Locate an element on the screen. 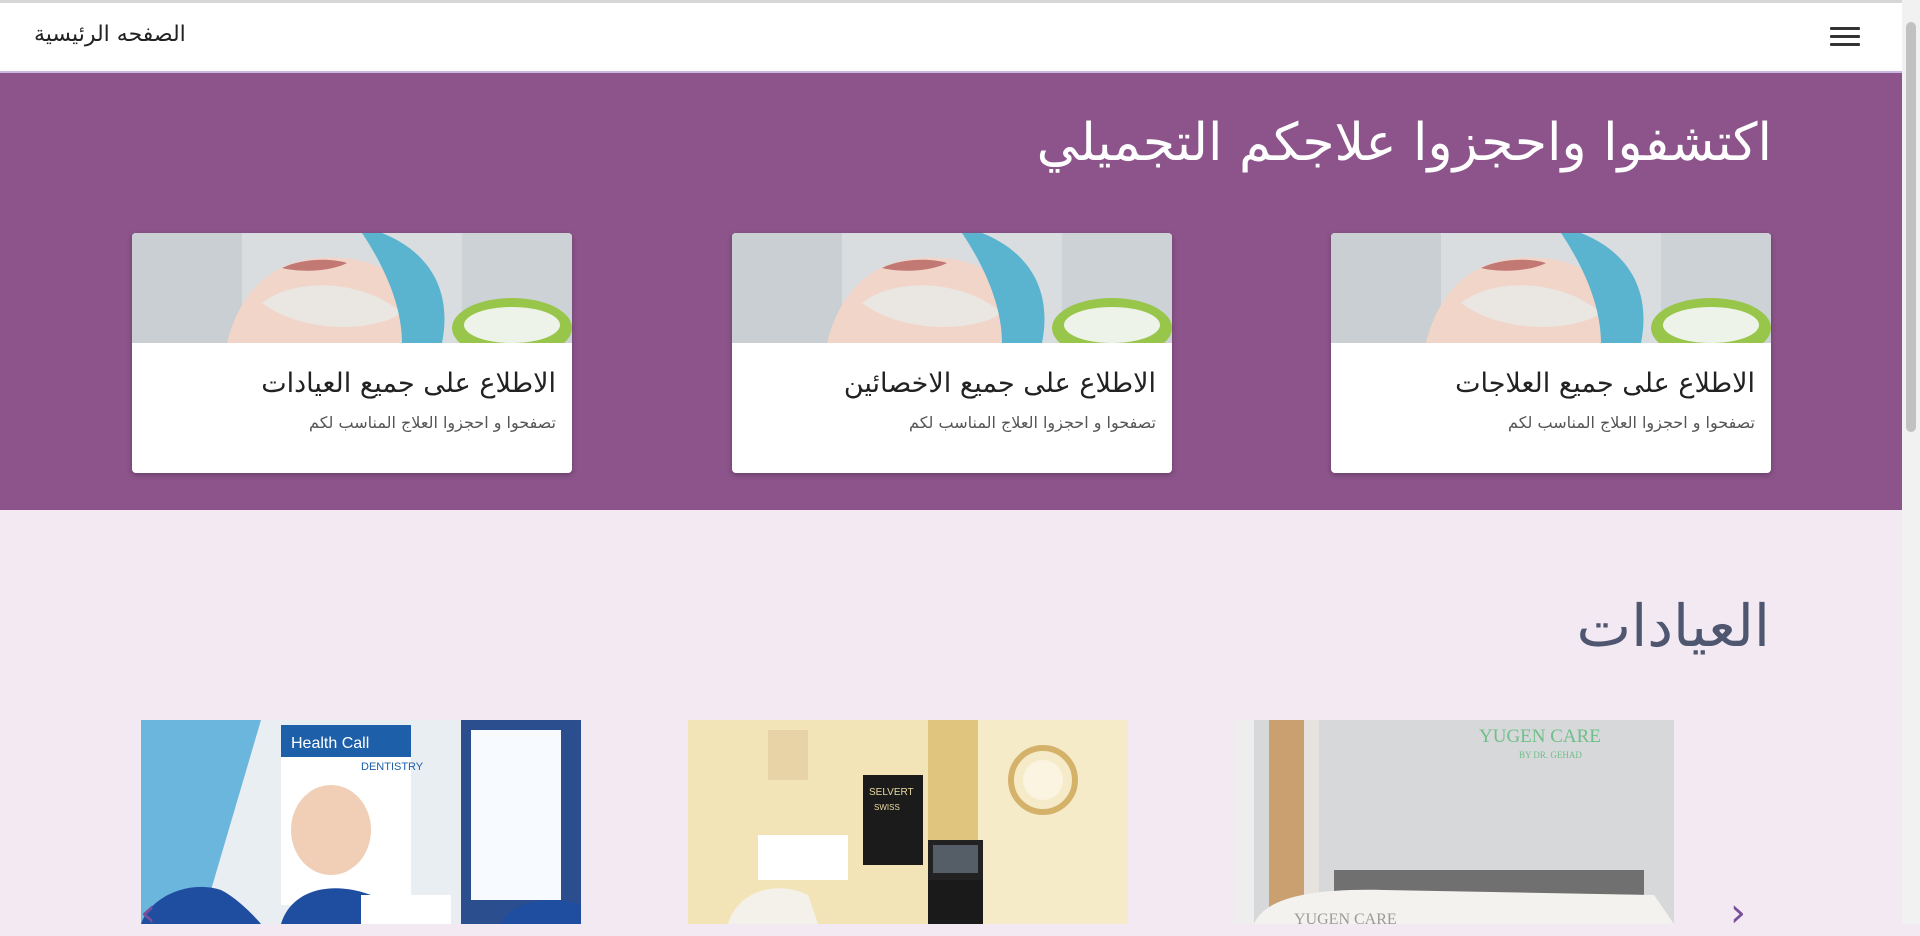 This screenshot has width=1920, height=936. card-title: الاطلاع على جميع العيادات is located at coordinates (408, 383).